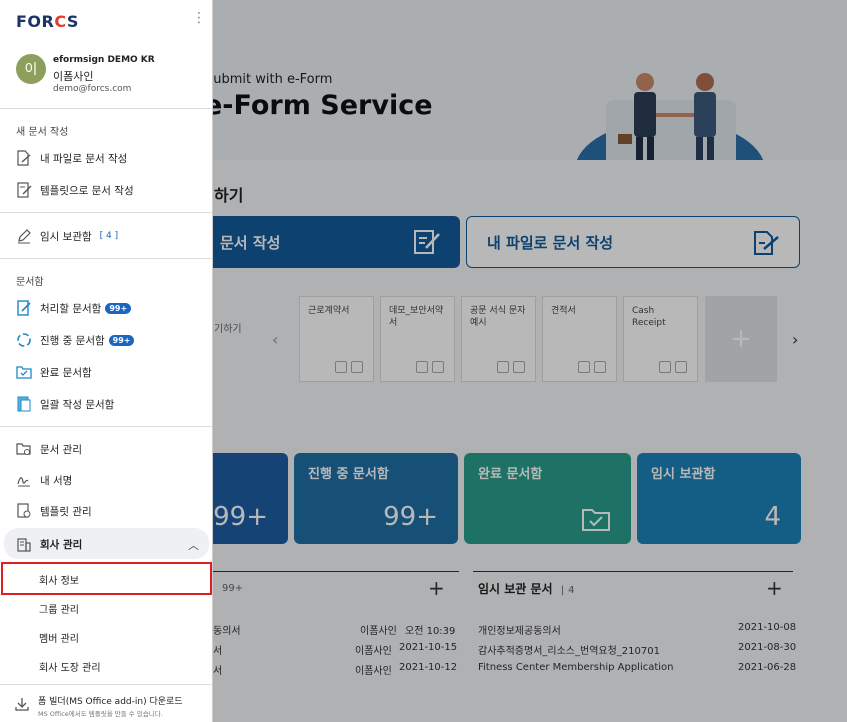 This screenshot has height=722, width=847. Describe the element at coordinates (24, 372) in the screenshot. I see `folder-check-icon` at that location.